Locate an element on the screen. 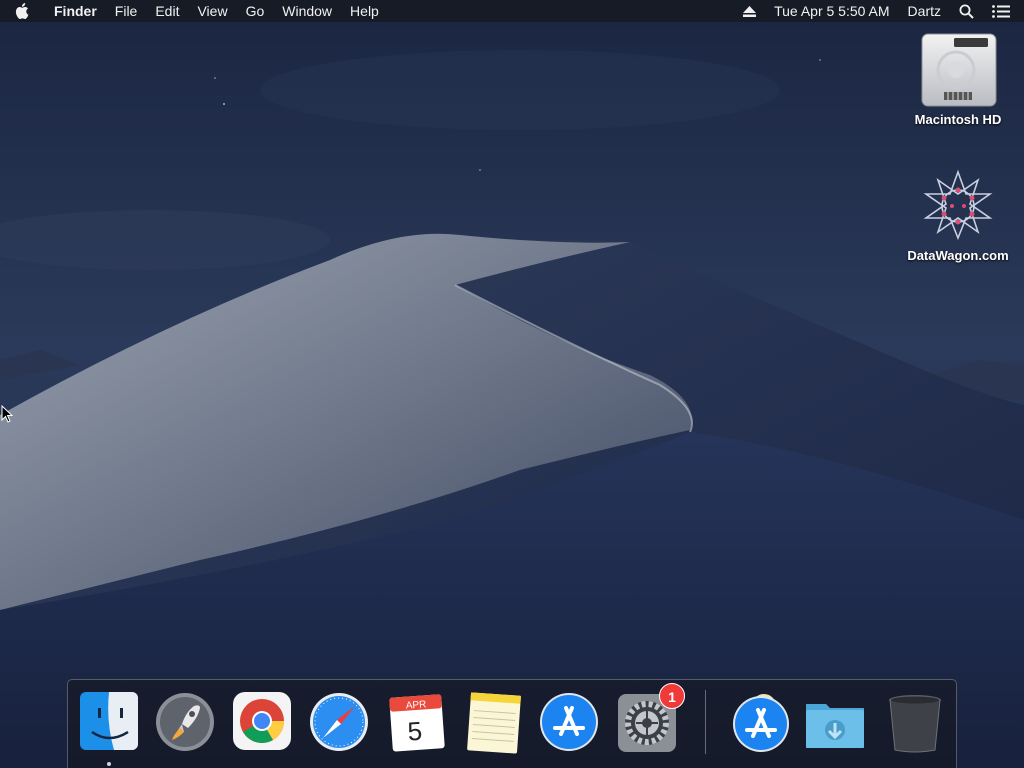  dock-item-downloads is located at coordinates (835, 721).